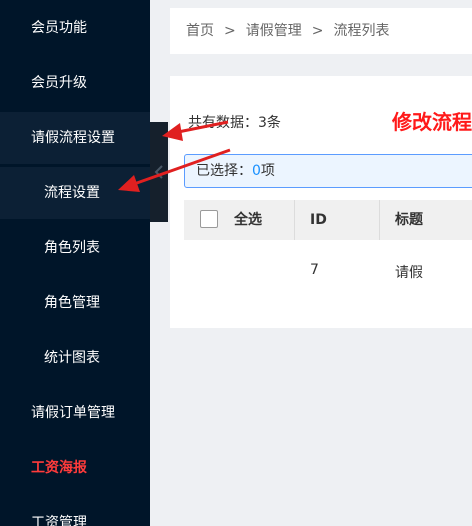  Describe the element at coordinates (432, 122) in the screenshot. I see `annotation-title: 修改流程` at that location.